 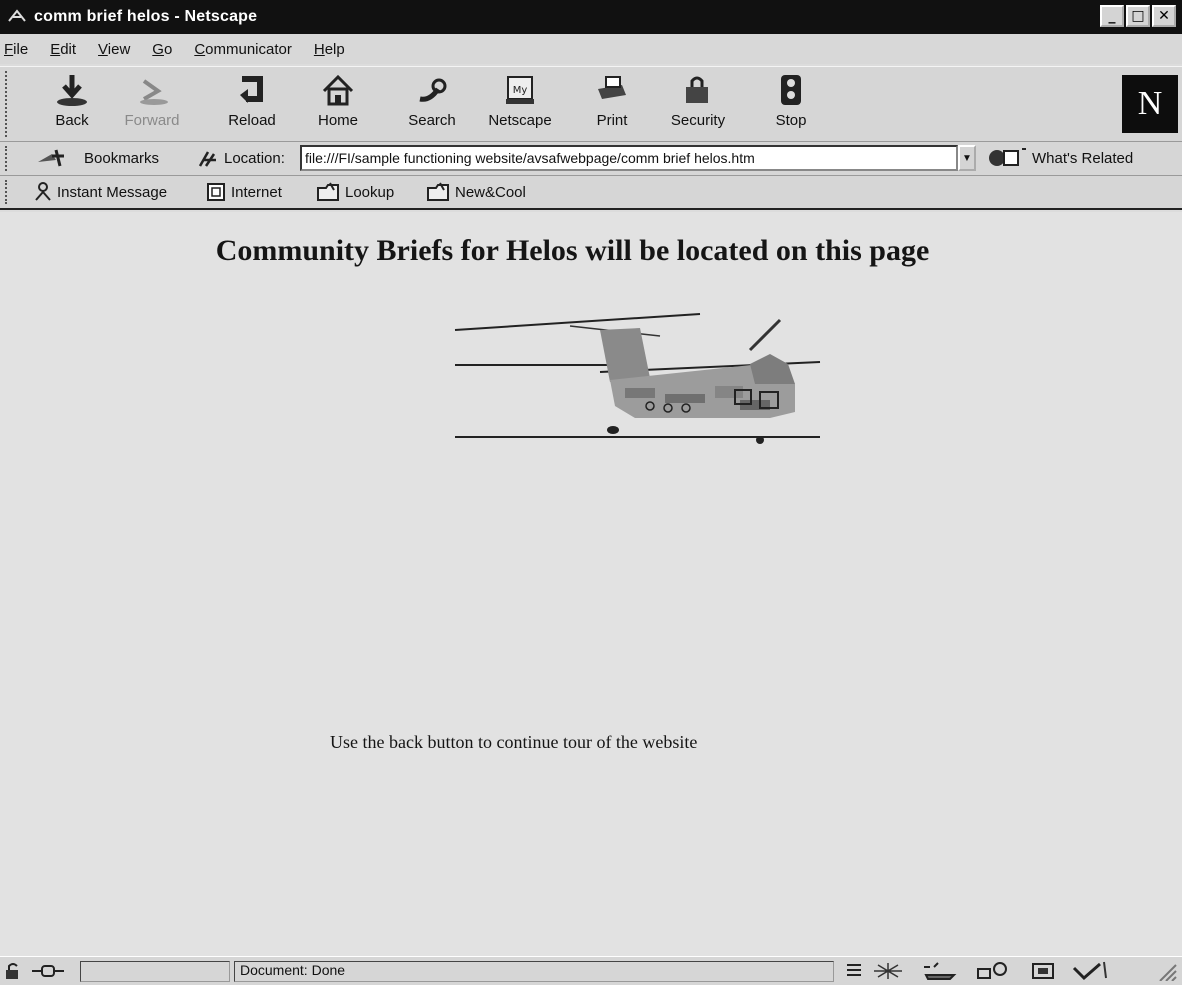 I want to click on netscape-button: My Netscape, so click(x=520, y=104).